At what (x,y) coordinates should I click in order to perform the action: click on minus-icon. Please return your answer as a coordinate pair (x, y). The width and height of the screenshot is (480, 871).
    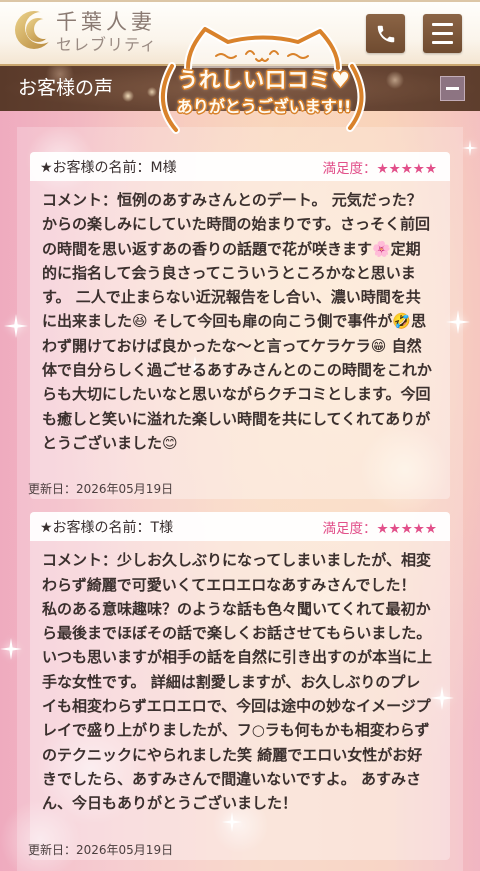
    Looking at the image, I should click on (452, 88).